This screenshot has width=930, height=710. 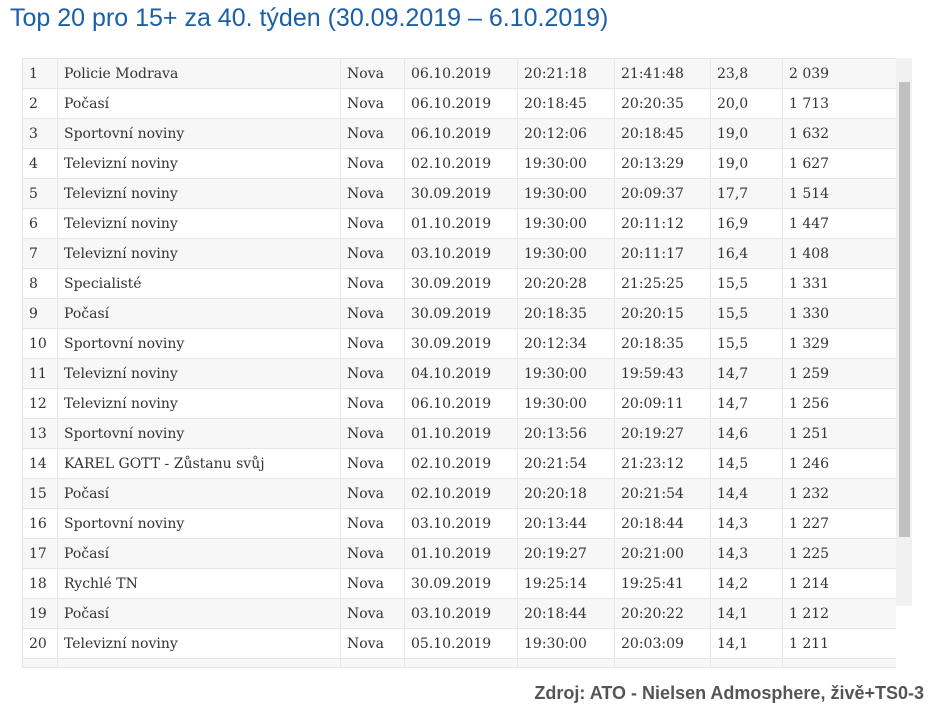 What do you see at coordinates (566, 133) in the screenshot?
I see `start-time-cell: 20:12:06` at bounding box center [566, 133].